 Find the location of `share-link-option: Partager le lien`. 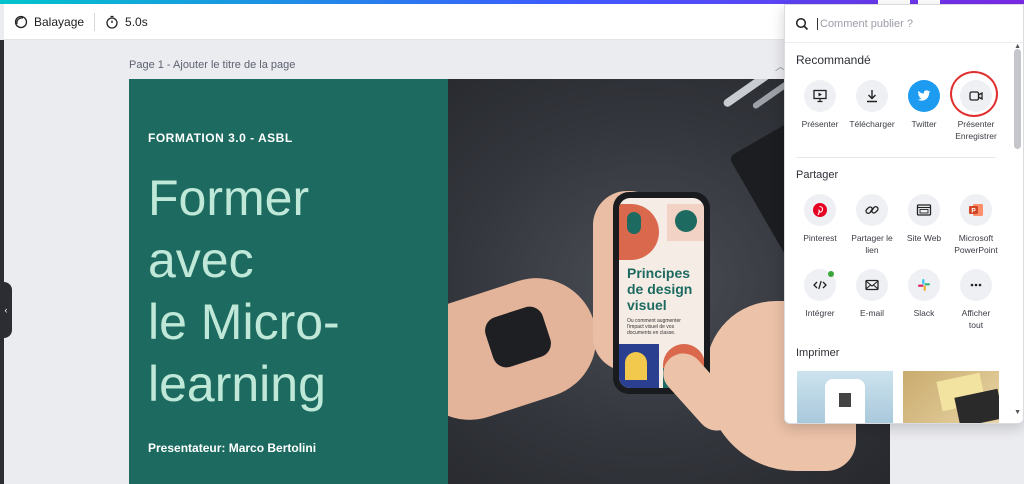

share-link-option: Partager le lien is located at coordinates (872, 225).